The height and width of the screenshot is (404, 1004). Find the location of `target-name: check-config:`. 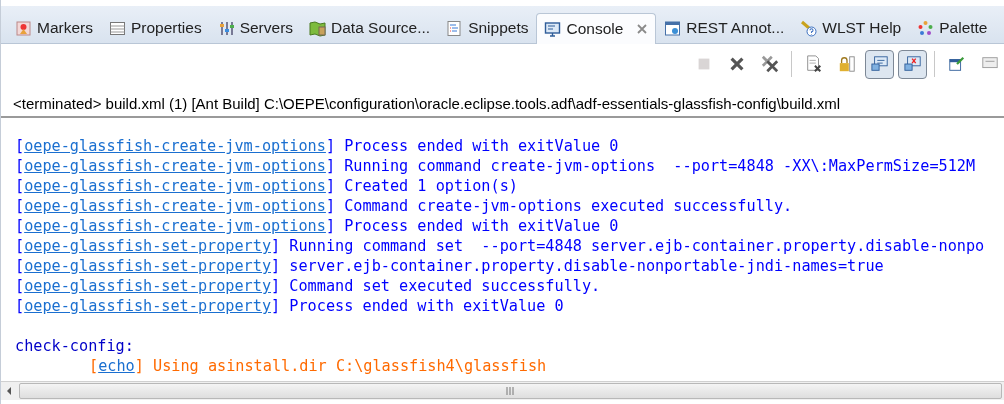

target-name: check-config: is located at coordinates (74, 346).